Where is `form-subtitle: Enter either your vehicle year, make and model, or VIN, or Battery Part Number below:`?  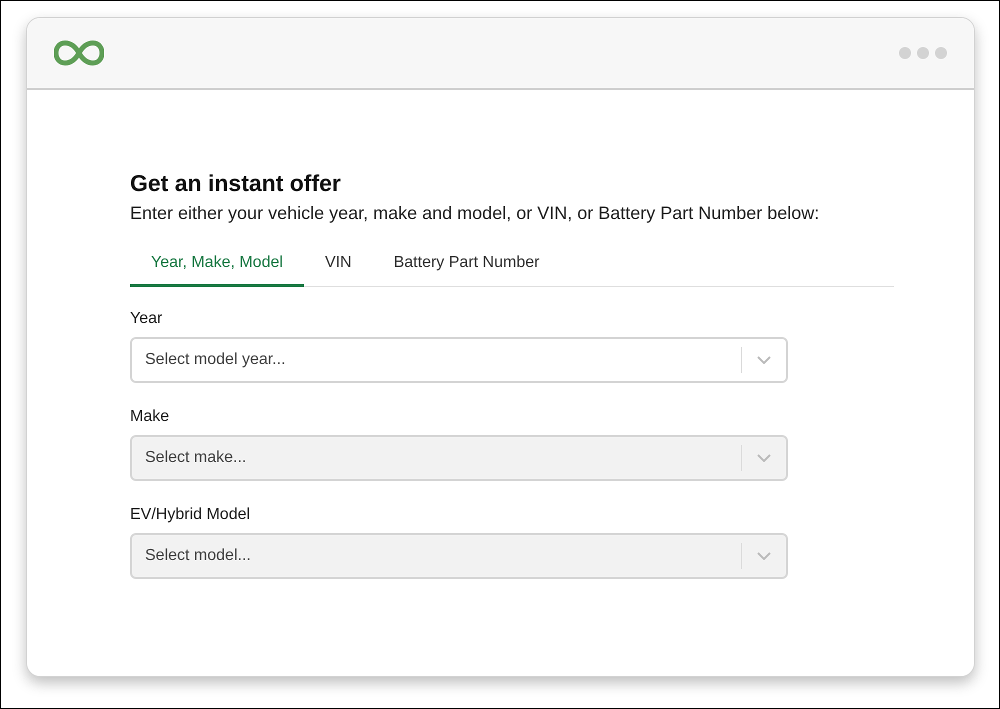
form-subtitle: Enter either your vehicle year, make and model, or VIN, or Battery Part Number below: is located at coordinates (475, 213).